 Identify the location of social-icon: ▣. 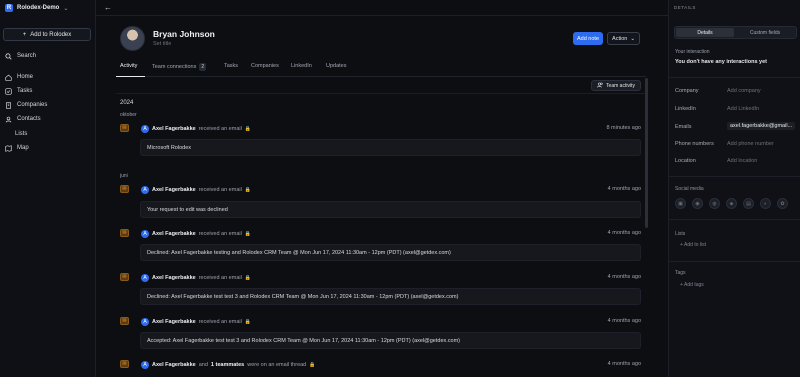
(680, 203).